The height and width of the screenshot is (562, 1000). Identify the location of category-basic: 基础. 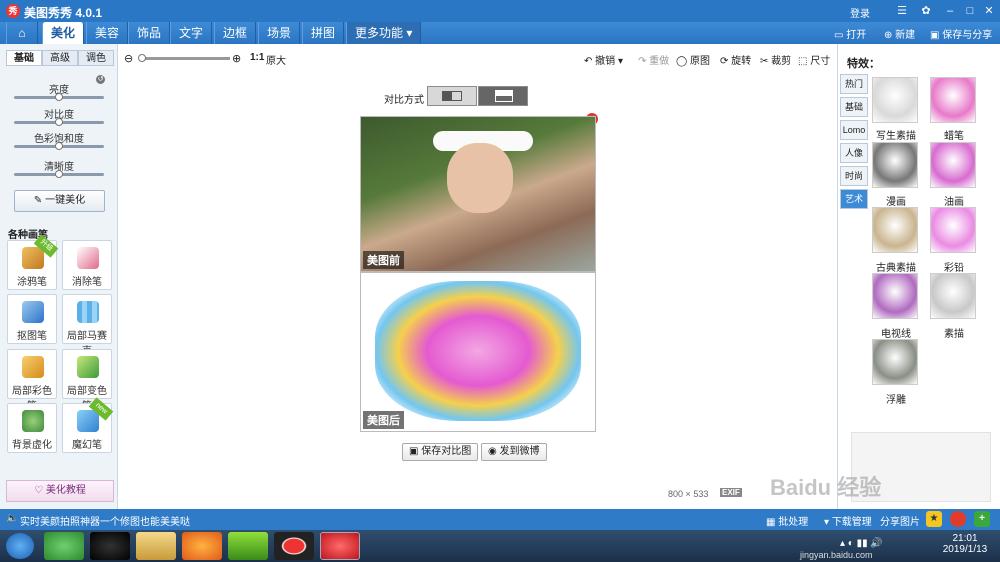
(854, 107).